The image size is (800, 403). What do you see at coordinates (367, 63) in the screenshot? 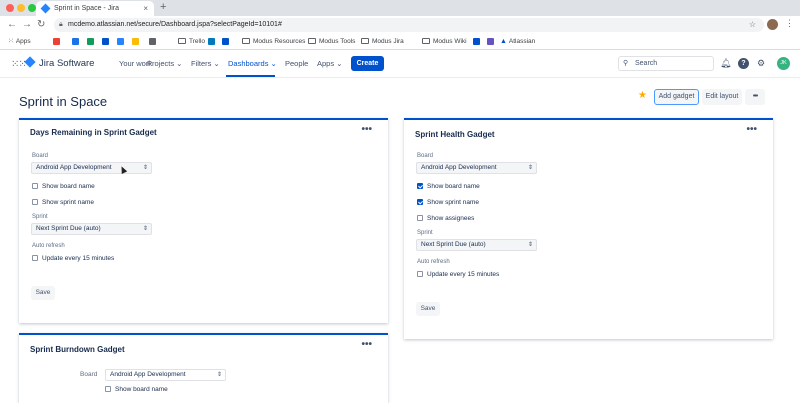
I see `create-button: Create` at bounding box center [367, 63].